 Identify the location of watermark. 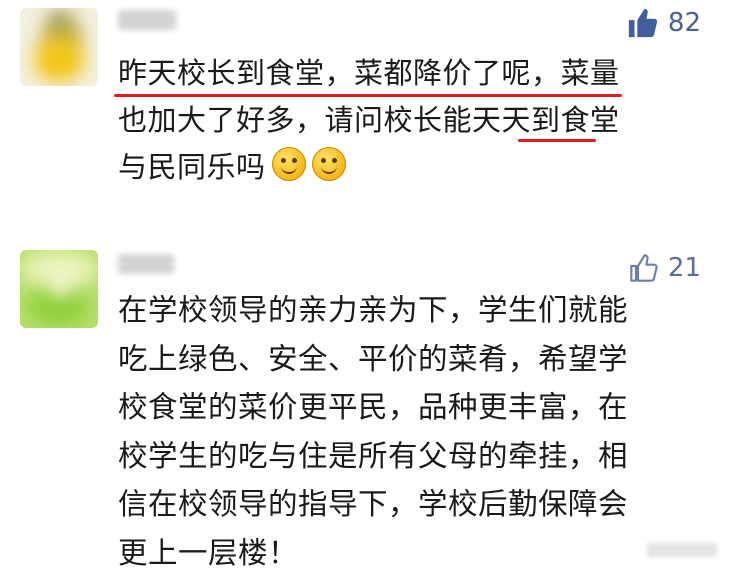
(682, 550).